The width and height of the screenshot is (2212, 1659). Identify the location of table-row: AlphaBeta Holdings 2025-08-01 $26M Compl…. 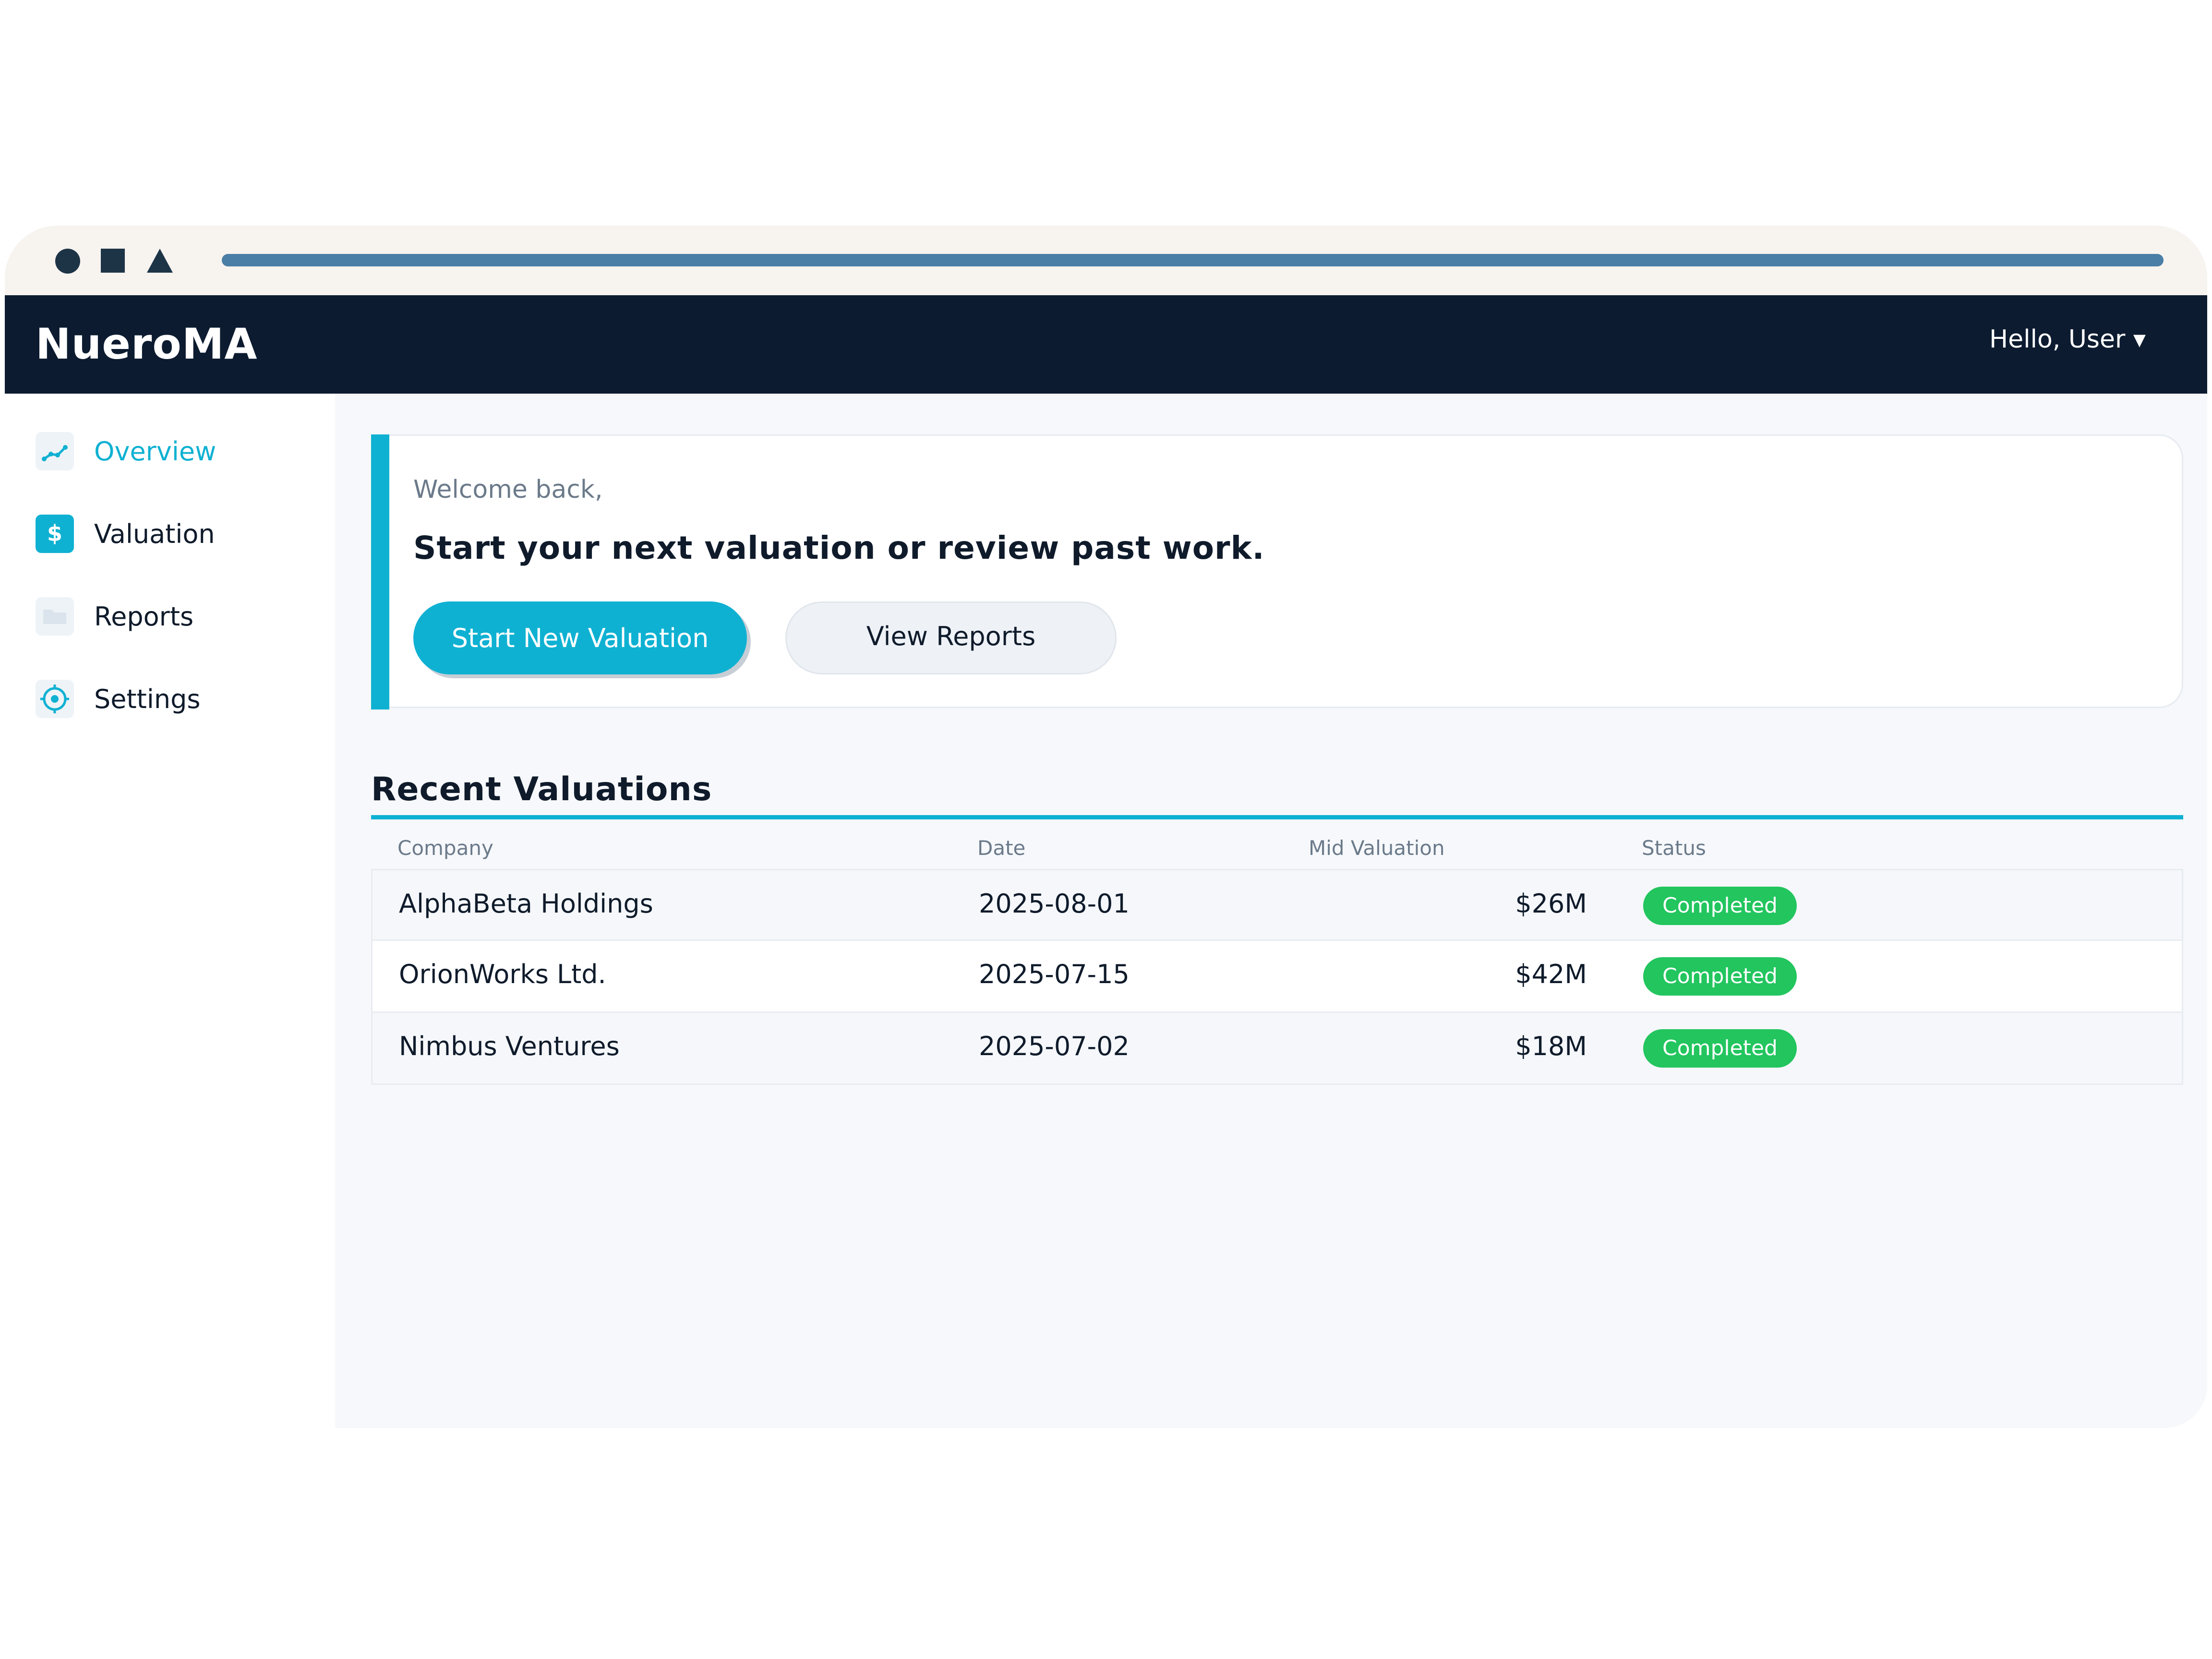
(1277, 905).